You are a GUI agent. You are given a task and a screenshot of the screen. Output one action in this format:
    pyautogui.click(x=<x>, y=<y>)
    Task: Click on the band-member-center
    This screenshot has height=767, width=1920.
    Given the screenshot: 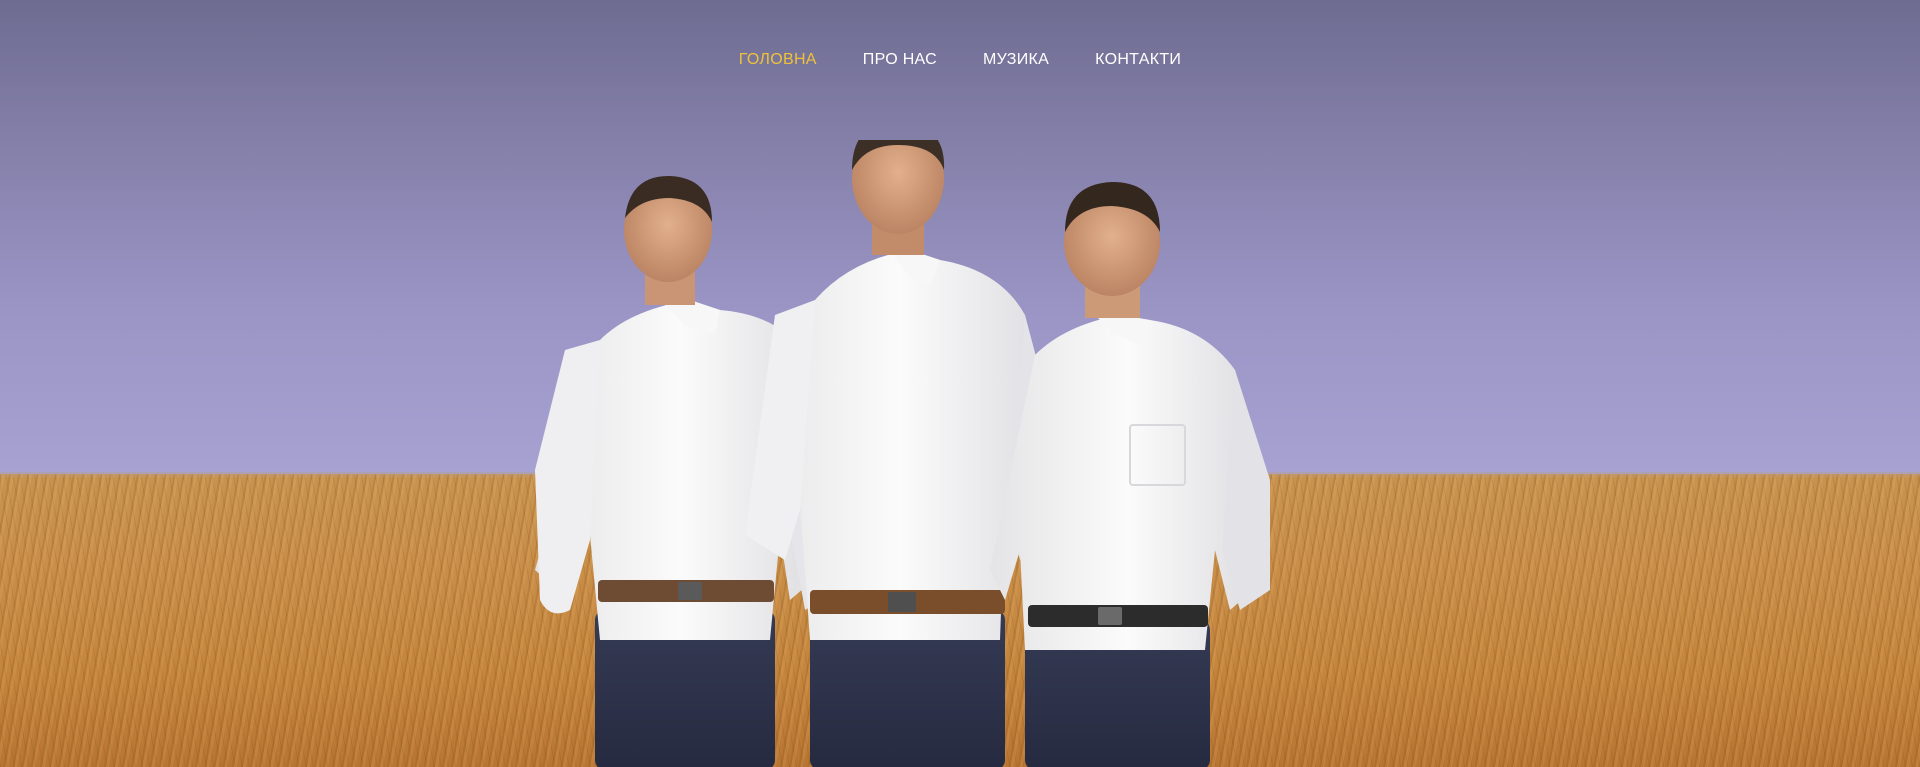 What is the action you would take?
    pyautogui.click(x=901, y=453)
    